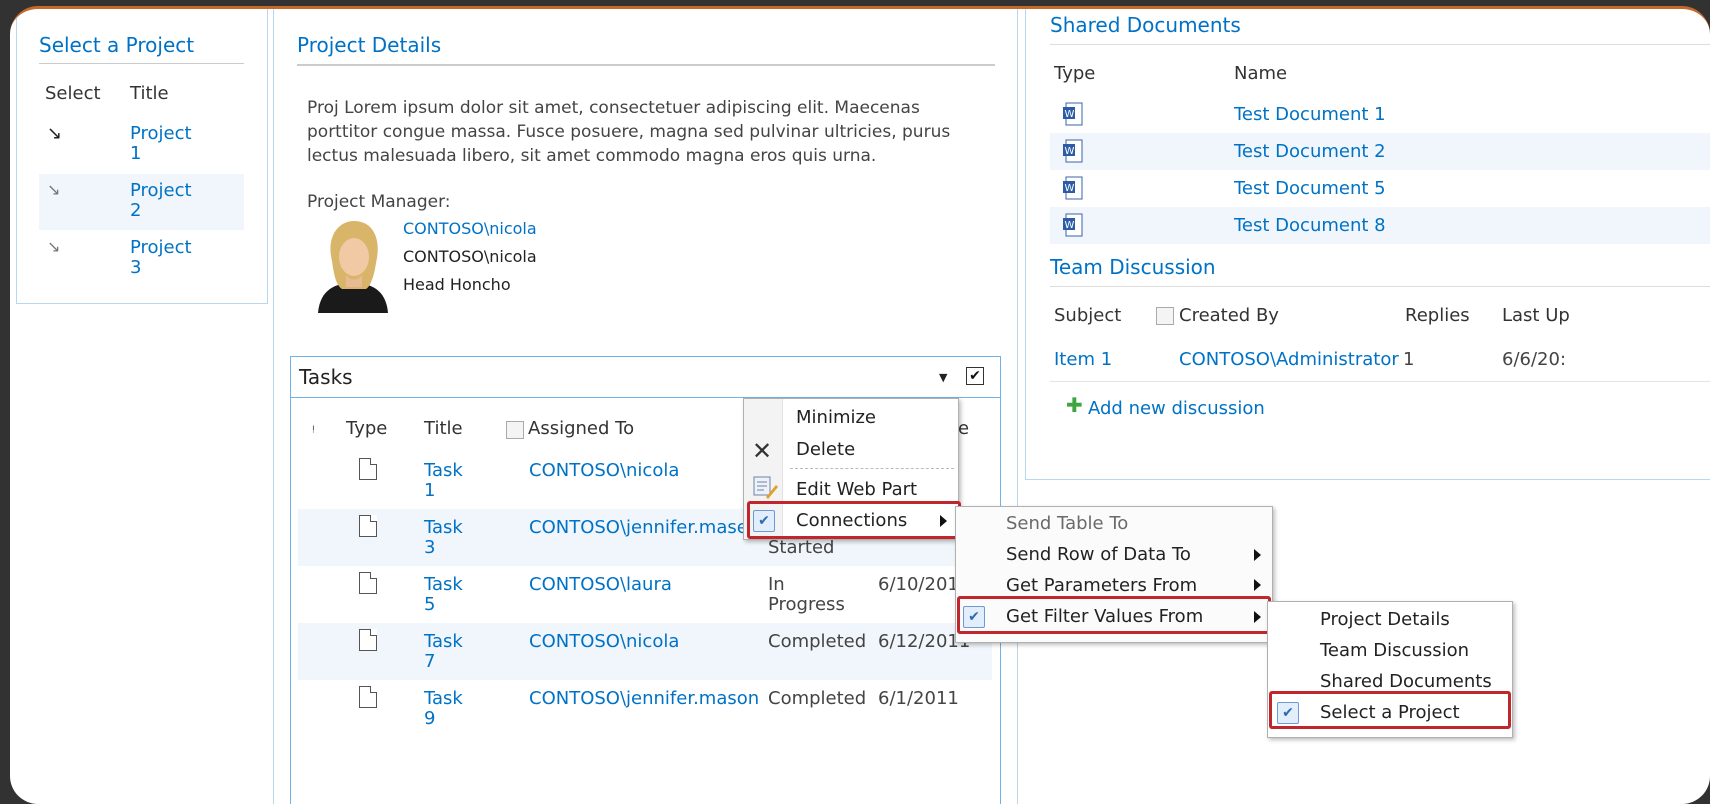 The width and height of the screenshot is (1710, 804). I want to click on created-by-filter-checkbox, so click(1165, 316).